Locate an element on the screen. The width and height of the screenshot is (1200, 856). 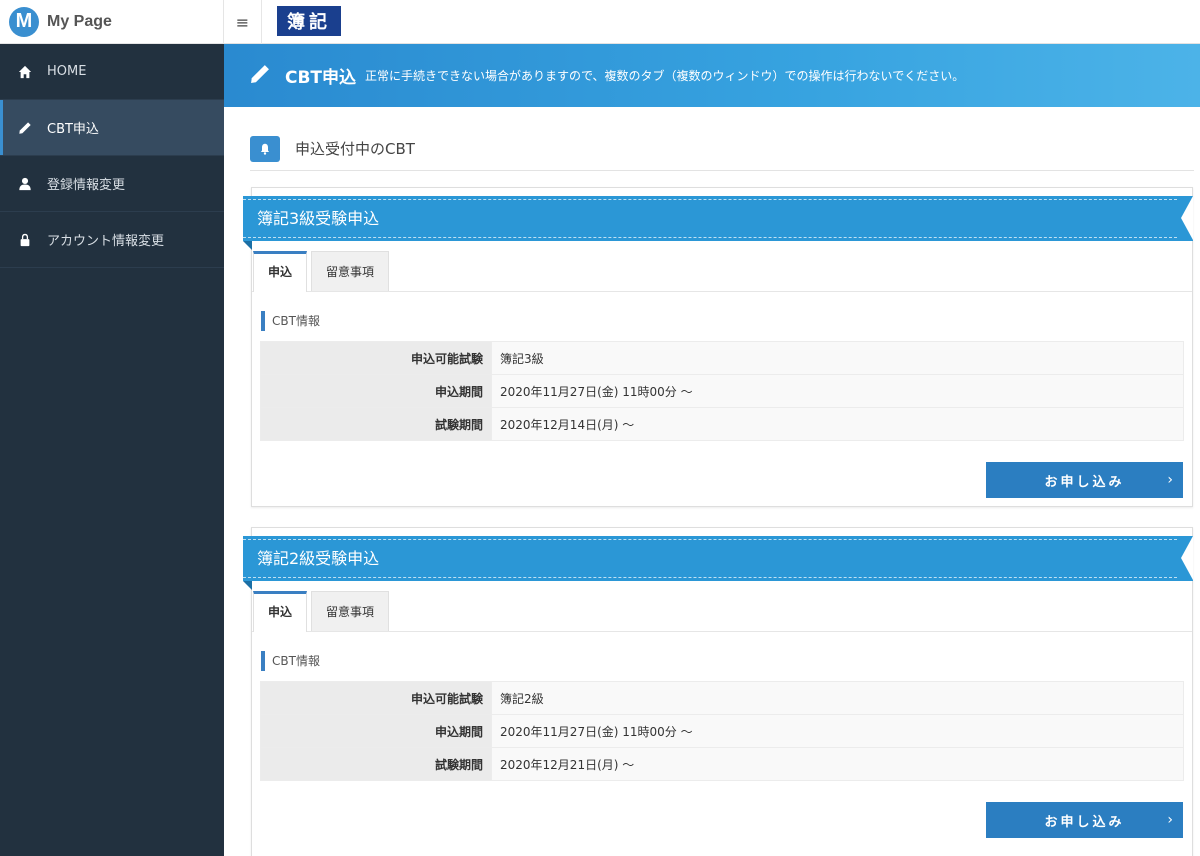
boki-logo: 簿記 is located at coordinates (309, 21).